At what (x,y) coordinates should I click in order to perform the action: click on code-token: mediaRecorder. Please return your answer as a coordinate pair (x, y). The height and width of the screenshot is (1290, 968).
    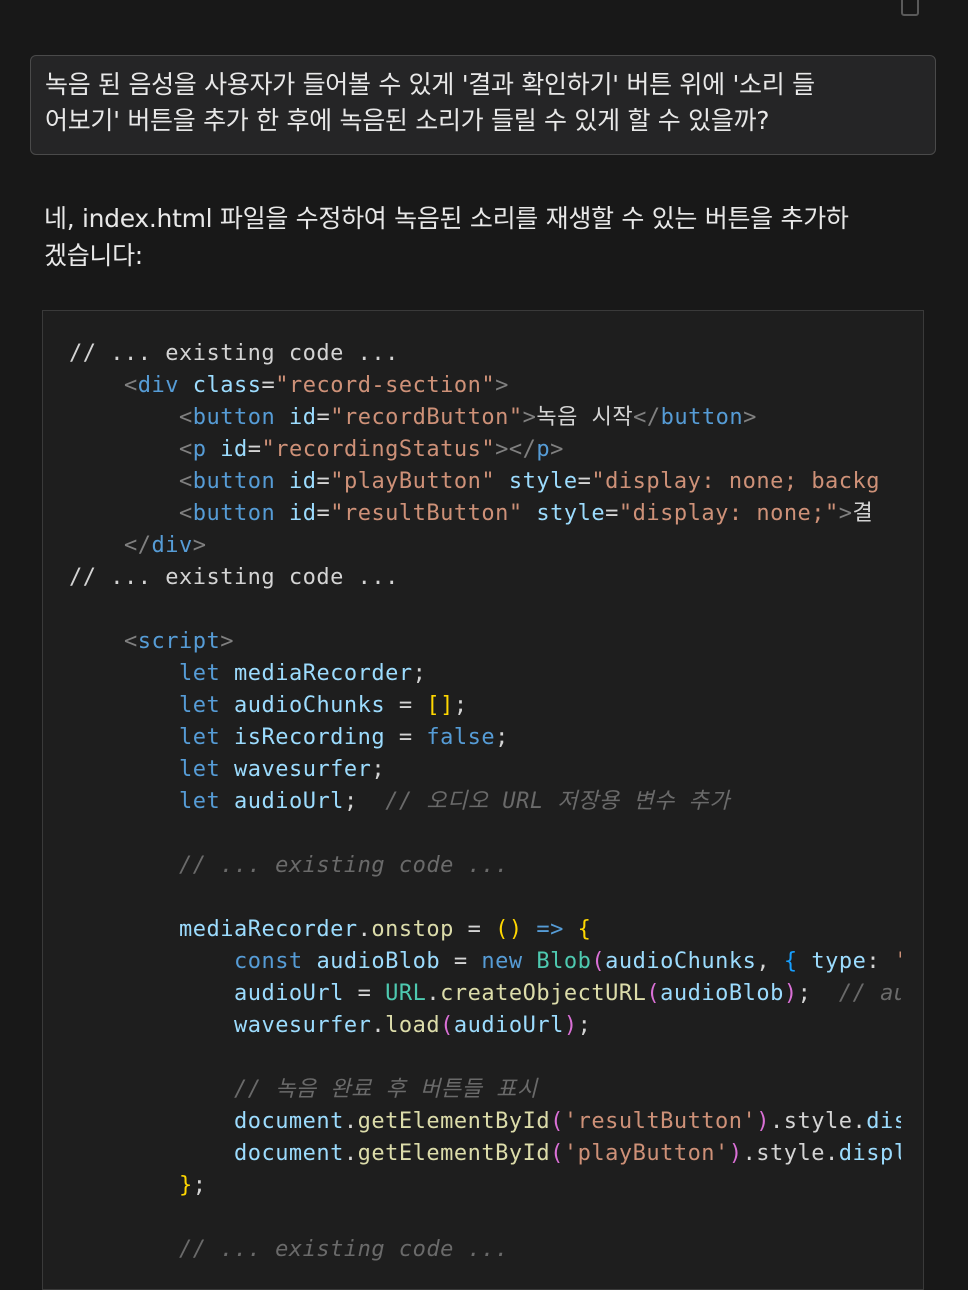
    Looking at the image, I should click on (268, 929).